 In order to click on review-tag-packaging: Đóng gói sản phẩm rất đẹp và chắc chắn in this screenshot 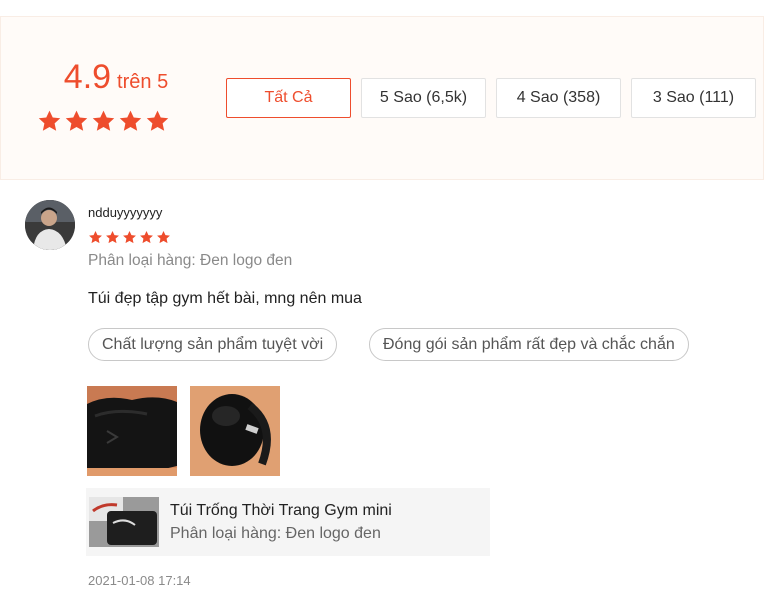, I will do `click(529, 344)`.